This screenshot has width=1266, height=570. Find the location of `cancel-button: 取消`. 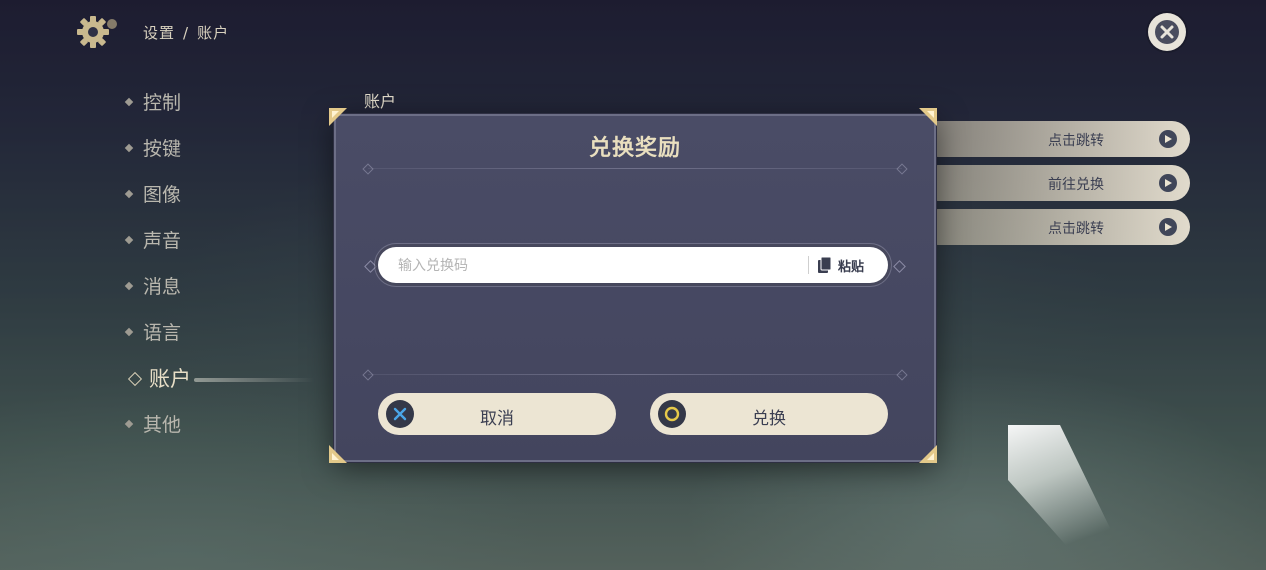

cancel-button: 取消 is located at coordinates (497, 414).